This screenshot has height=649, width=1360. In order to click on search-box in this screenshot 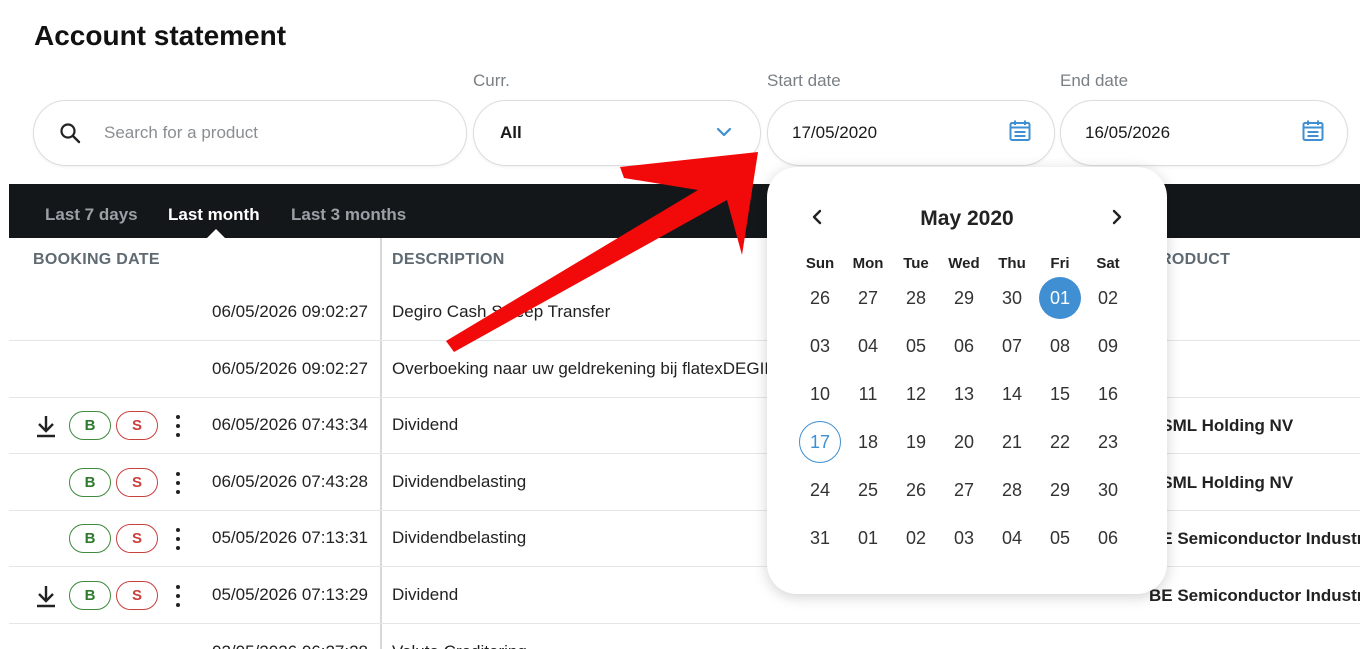, I will do `click(250, 133)`.